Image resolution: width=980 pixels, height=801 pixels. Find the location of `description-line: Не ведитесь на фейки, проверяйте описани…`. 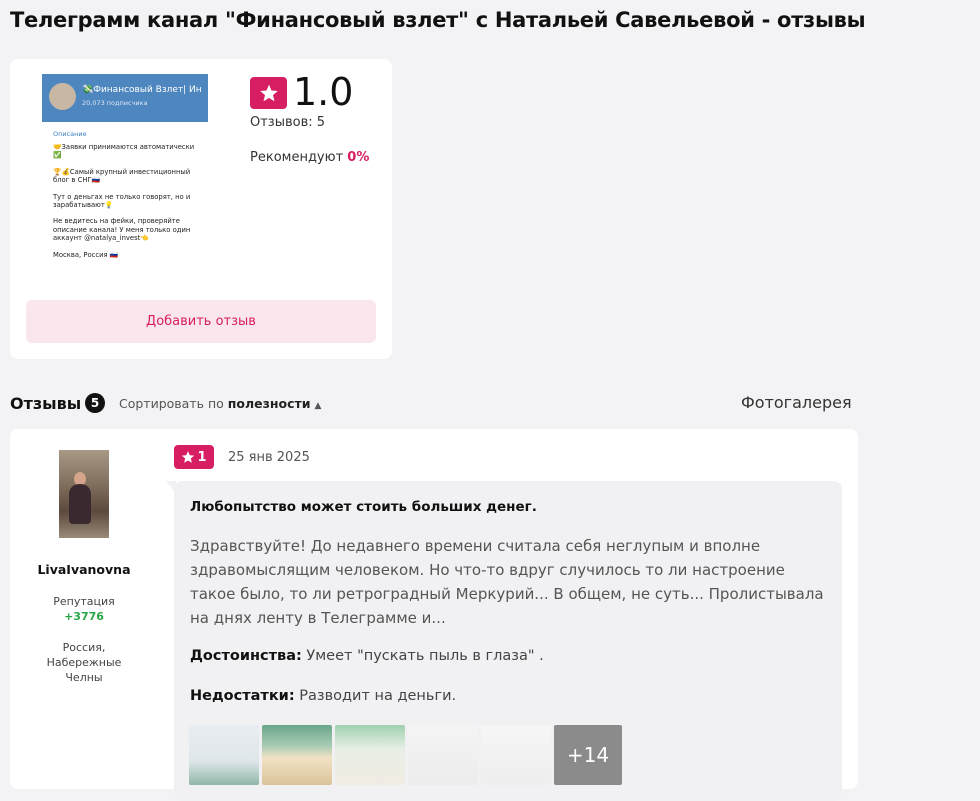

description-line: Не ведитесь на фейки, проверяйте описани… is located at coordinates (122, 230).